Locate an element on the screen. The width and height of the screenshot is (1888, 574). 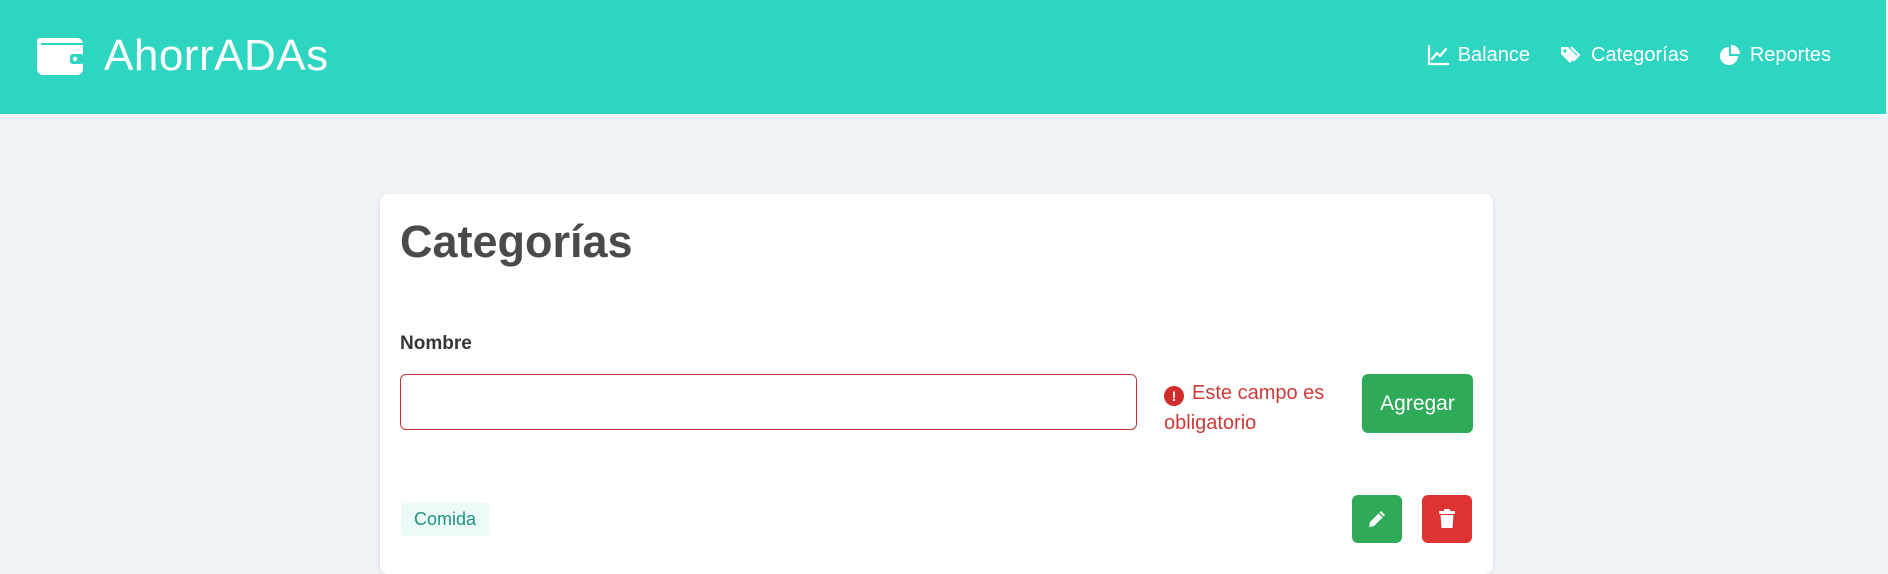
nav-item-balance: Balance is located at coordinates (1478, 55).